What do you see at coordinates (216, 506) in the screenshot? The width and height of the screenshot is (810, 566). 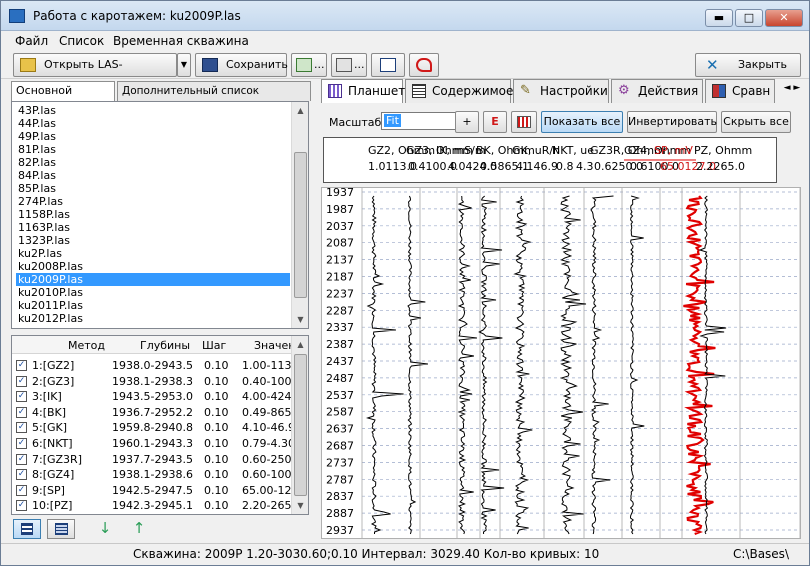 I see `curve-step: 0.10` at bounding box center [216, 506].